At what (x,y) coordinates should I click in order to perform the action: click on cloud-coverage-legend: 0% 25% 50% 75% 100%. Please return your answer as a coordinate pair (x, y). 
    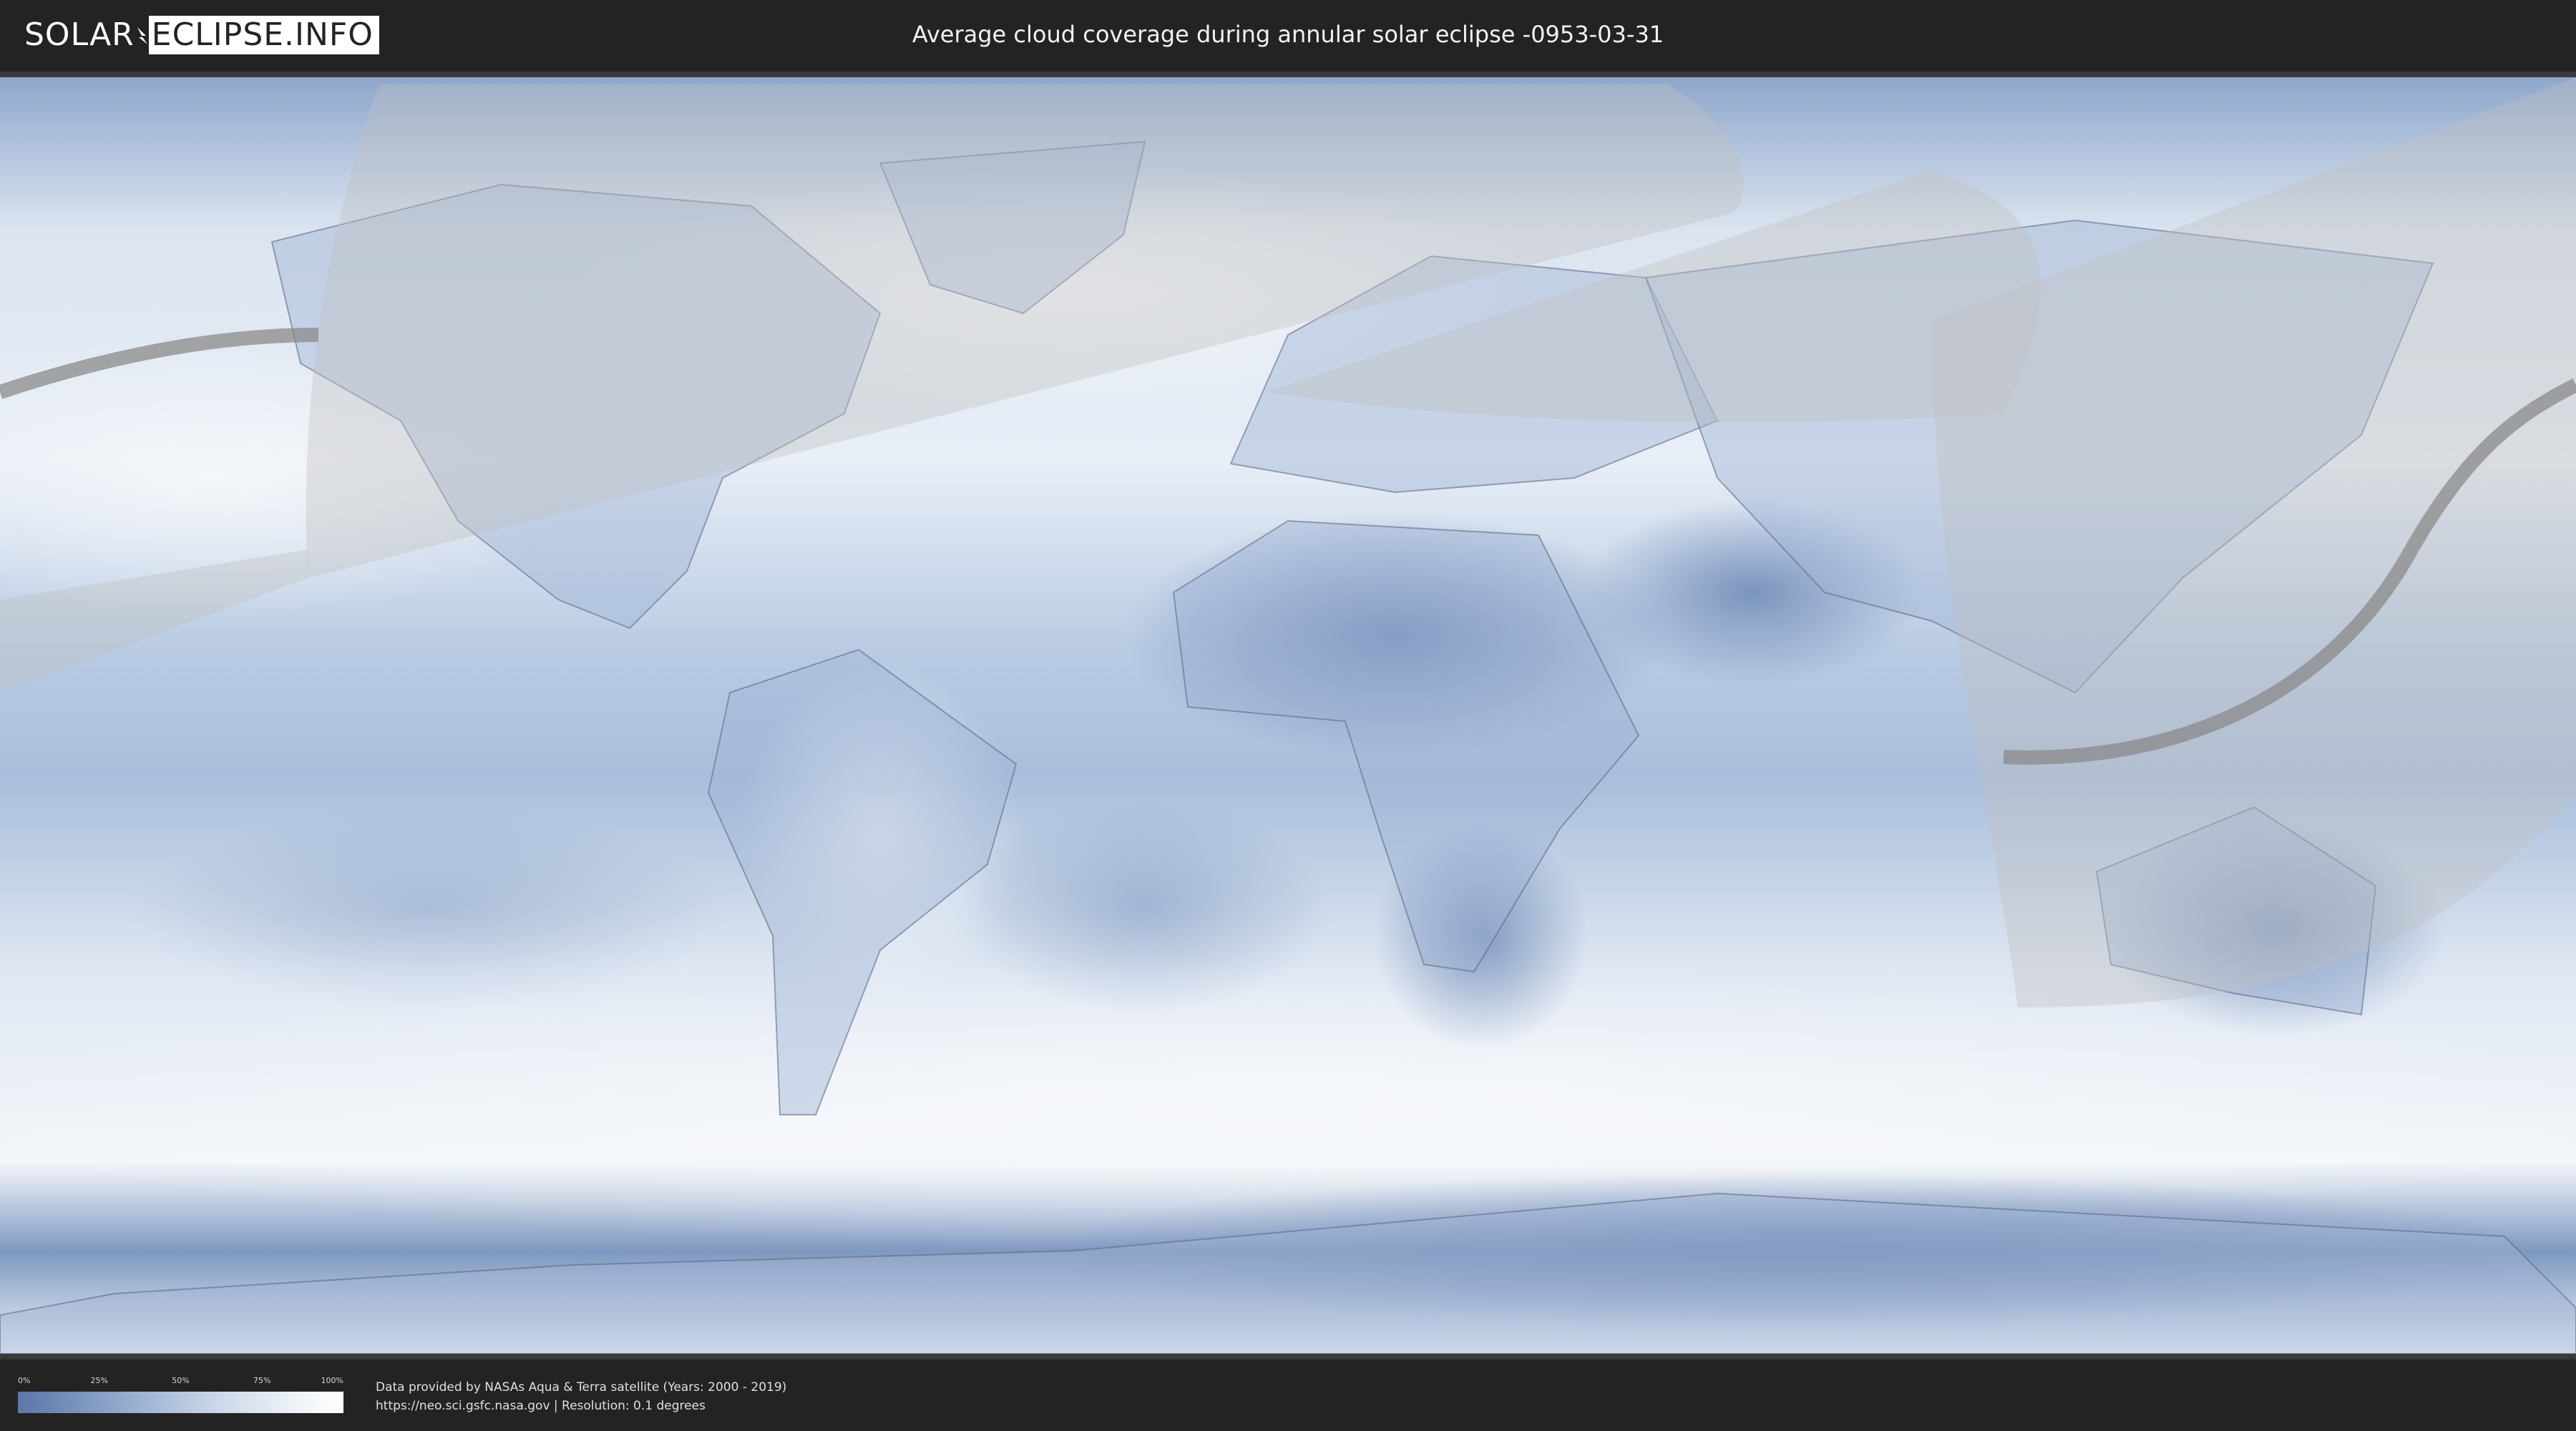
    Looking at the image, I should click on (180, 1394).